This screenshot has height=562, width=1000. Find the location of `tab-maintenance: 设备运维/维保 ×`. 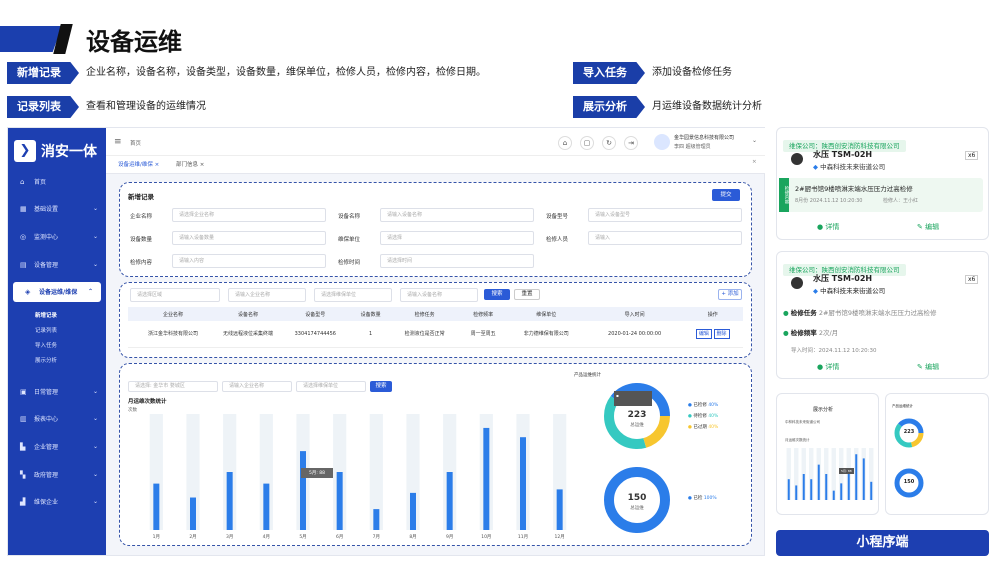

tab-maintenance: 设备运维/维保 × is located at coordinates (138, 164).